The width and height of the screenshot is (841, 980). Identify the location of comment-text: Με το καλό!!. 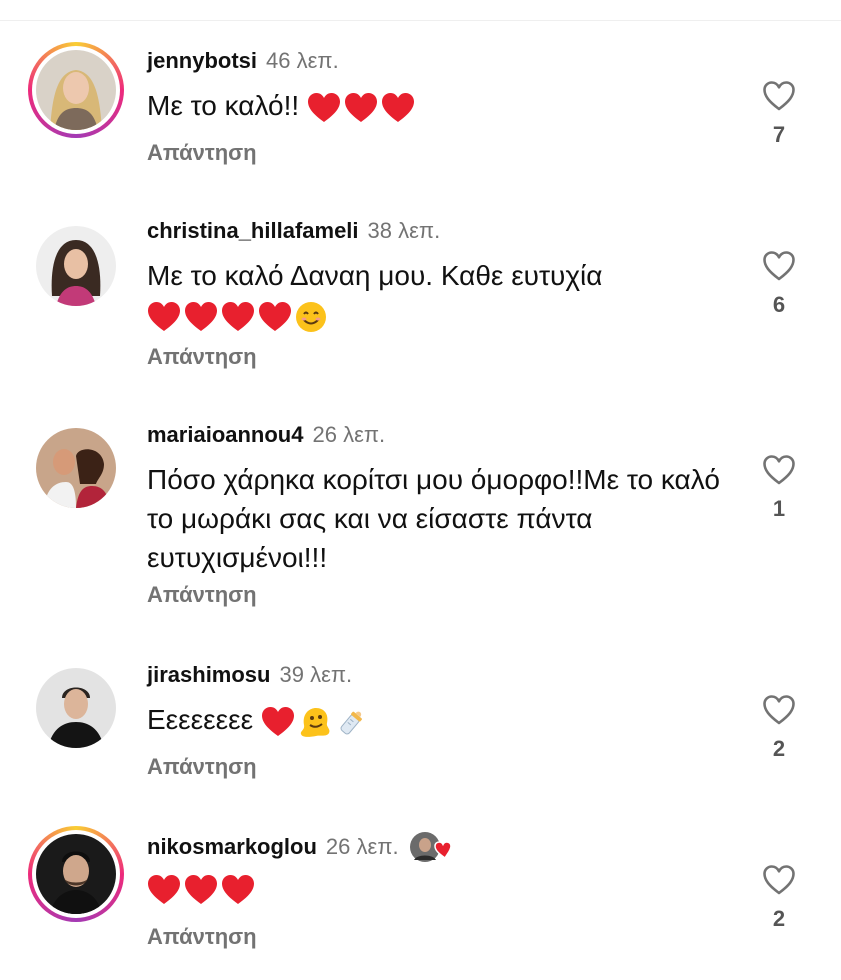
(442, 105).